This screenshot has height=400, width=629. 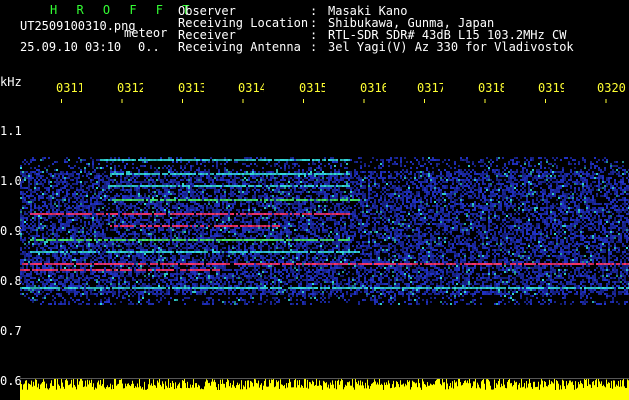 I want to click on frequency-unit-label: kHz, so click(x=11, y=82).